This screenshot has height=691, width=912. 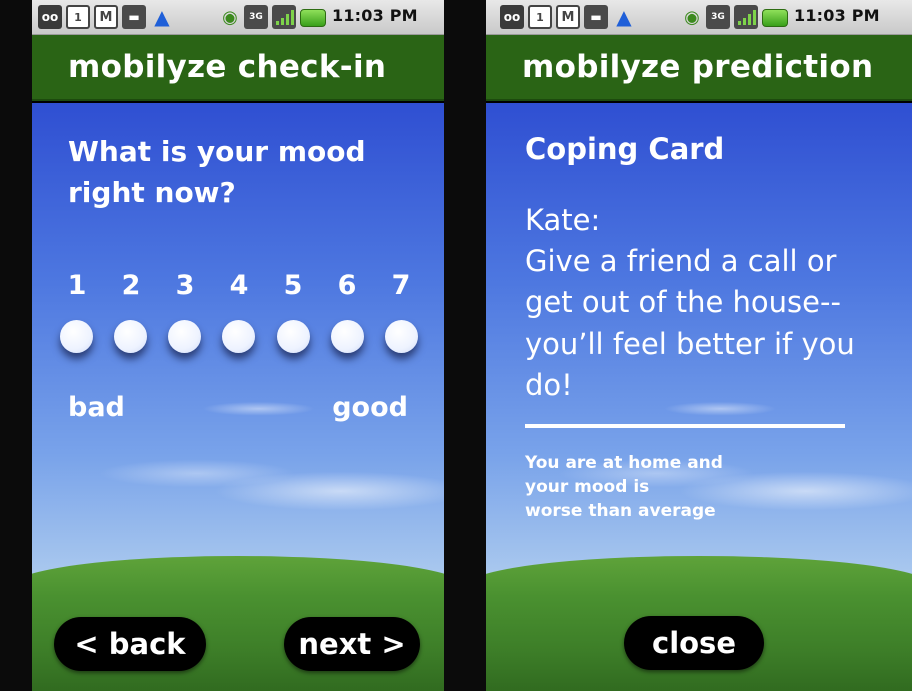 What do you see at coordinates (370, 407) in the screenshot?
I see `scale-high-label: good` at bounding box center [370, 407].